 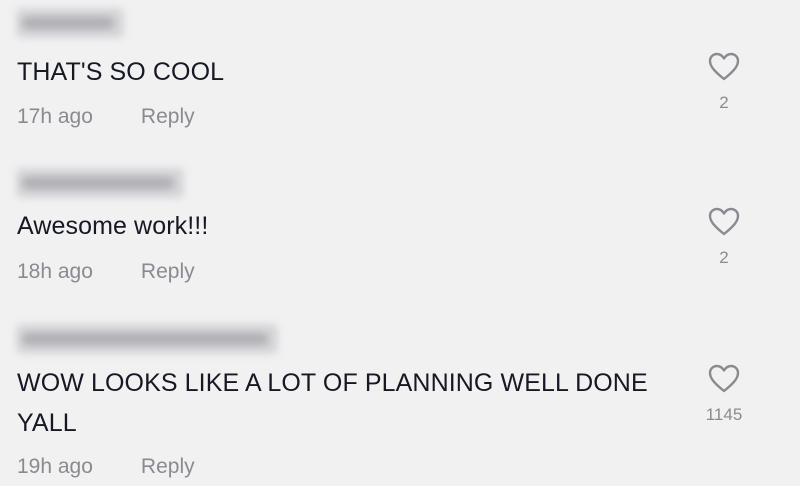 I want to click on like-control: 1145, so click(x=724, y=394).